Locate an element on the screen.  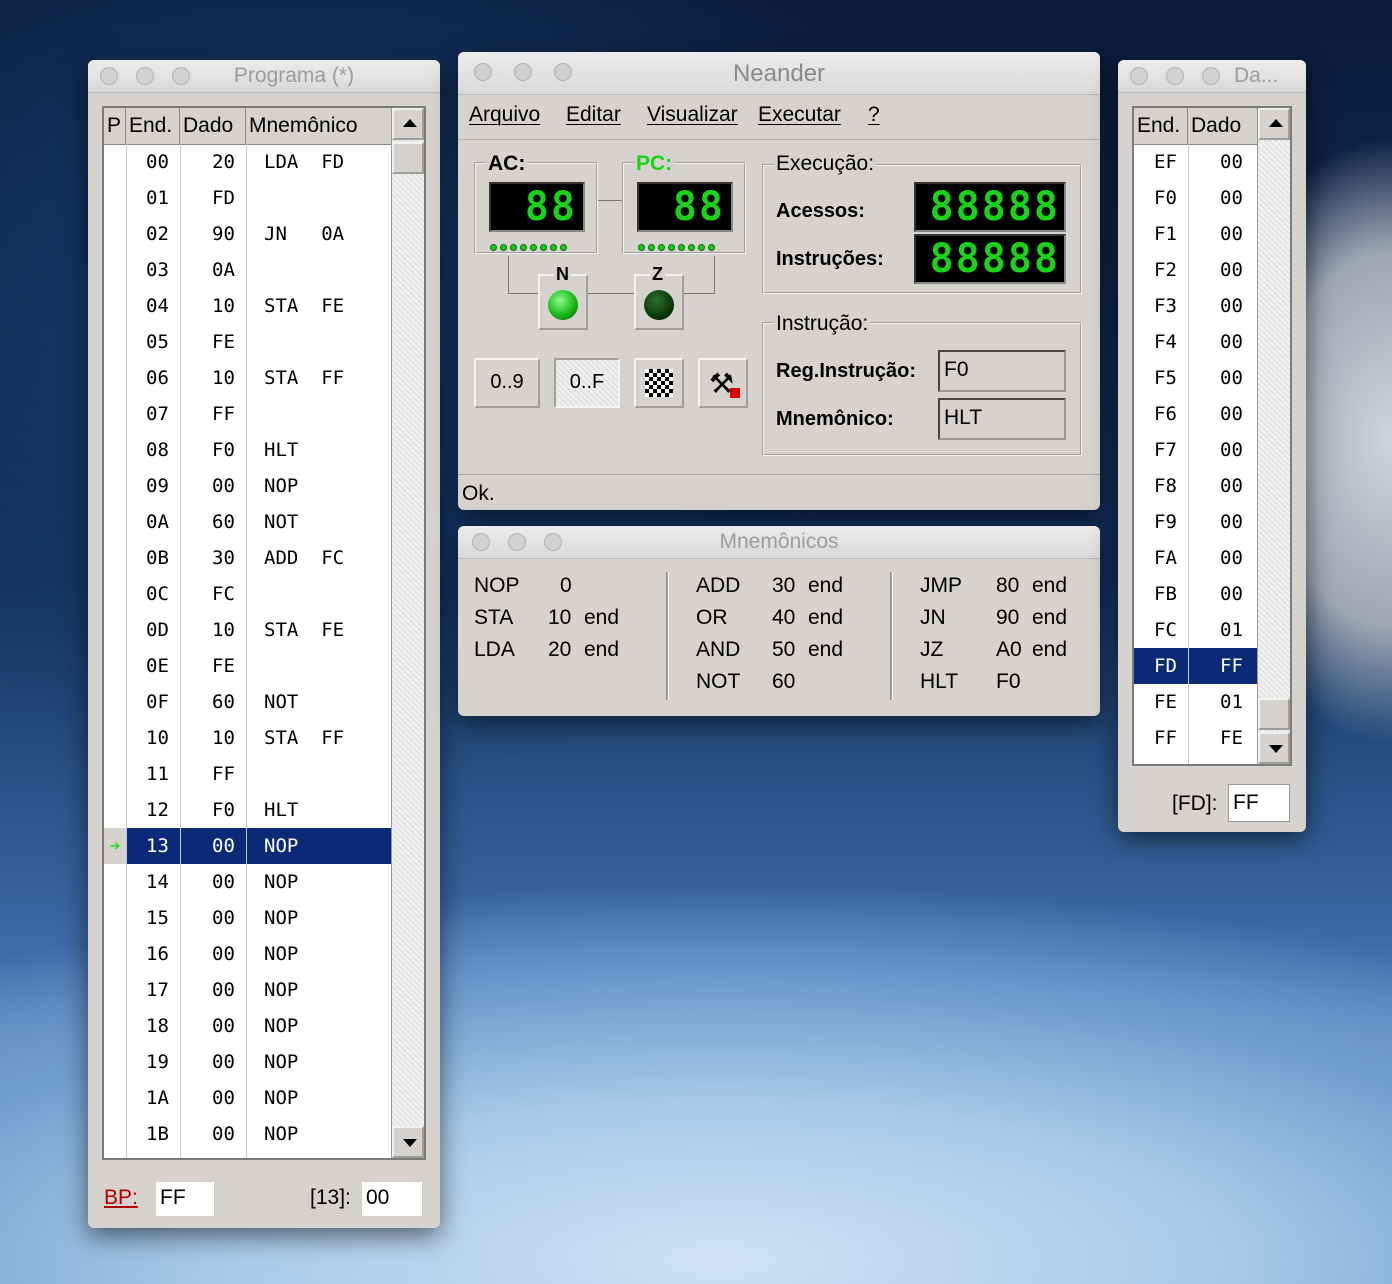
mnemonic-name: HLT is located at coordinates (939, 681).